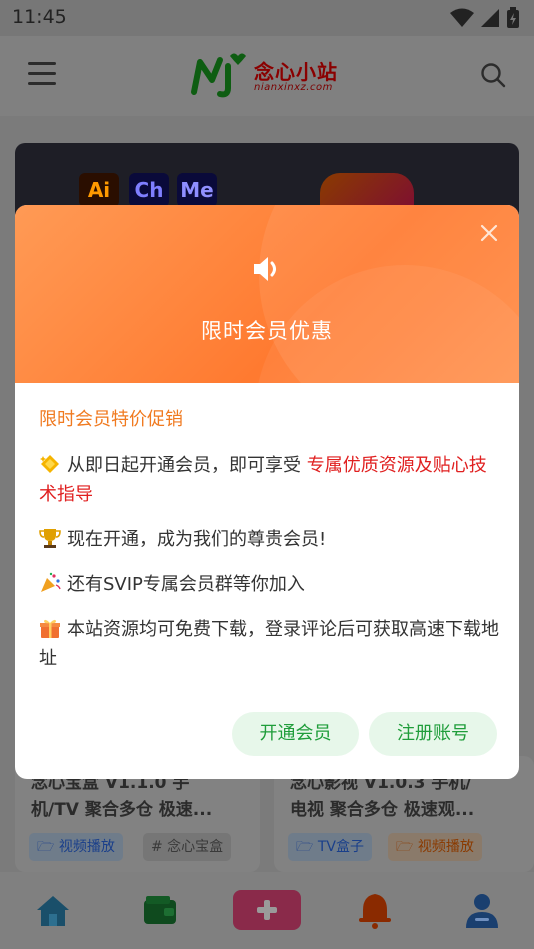  Describe the element at coordinates (490, 18) in the screenshot. I see `signal-icon` at that location.